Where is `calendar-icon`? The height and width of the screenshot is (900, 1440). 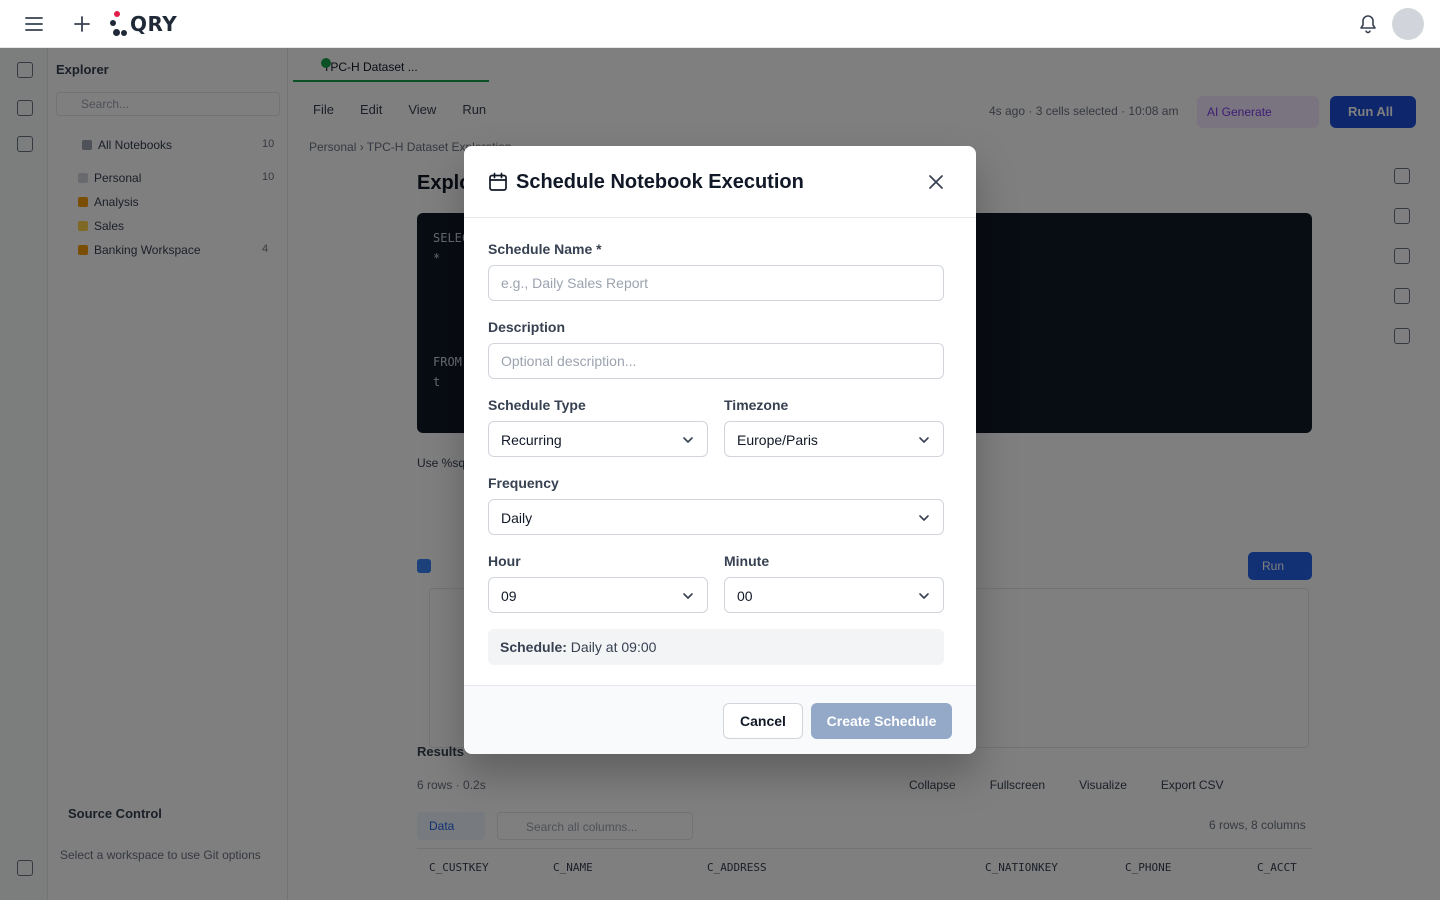
calendar-icon is located at coordinates (498, 181).